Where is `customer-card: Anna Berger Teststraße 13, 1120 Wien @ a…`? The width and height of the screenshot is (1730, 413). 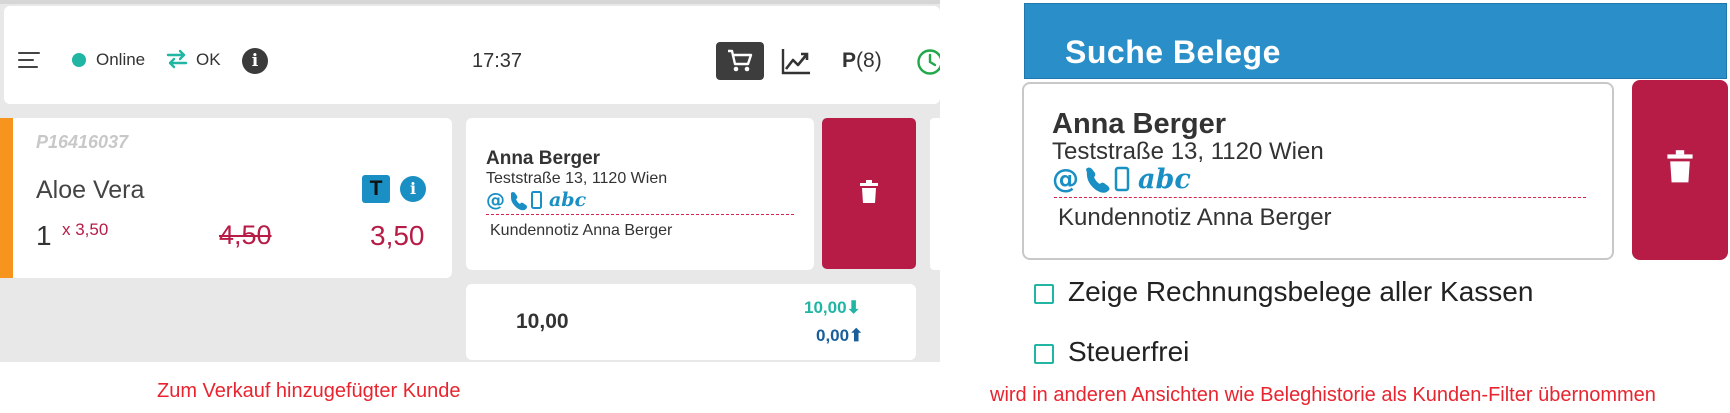
customer-card: Anna Berger Teststraße 13, 1120 Wien @ a… is located at coordinates (640, 194).